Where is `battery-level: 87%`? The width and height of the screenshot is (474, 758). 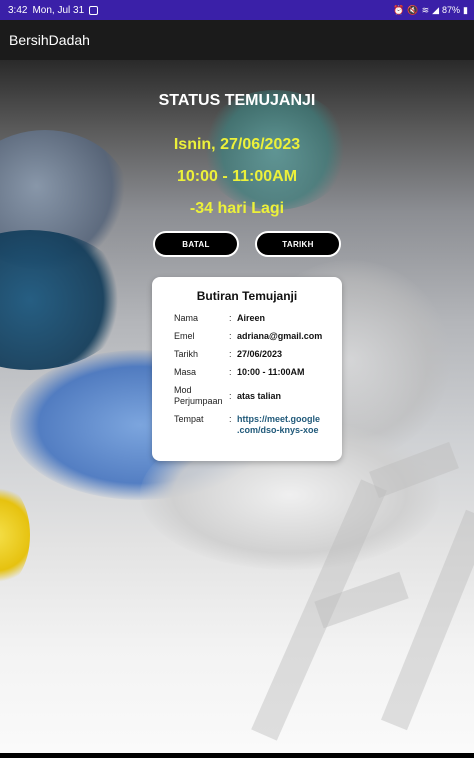 battery-level: 87% is located at coordinates (451, 10).